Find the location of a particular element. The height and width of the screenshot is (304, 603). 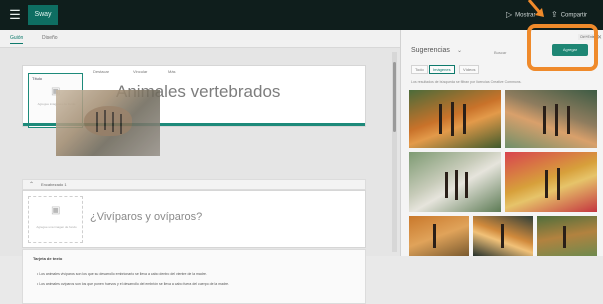

emphasize-button: Destacar is located at coordinates (101, 72).